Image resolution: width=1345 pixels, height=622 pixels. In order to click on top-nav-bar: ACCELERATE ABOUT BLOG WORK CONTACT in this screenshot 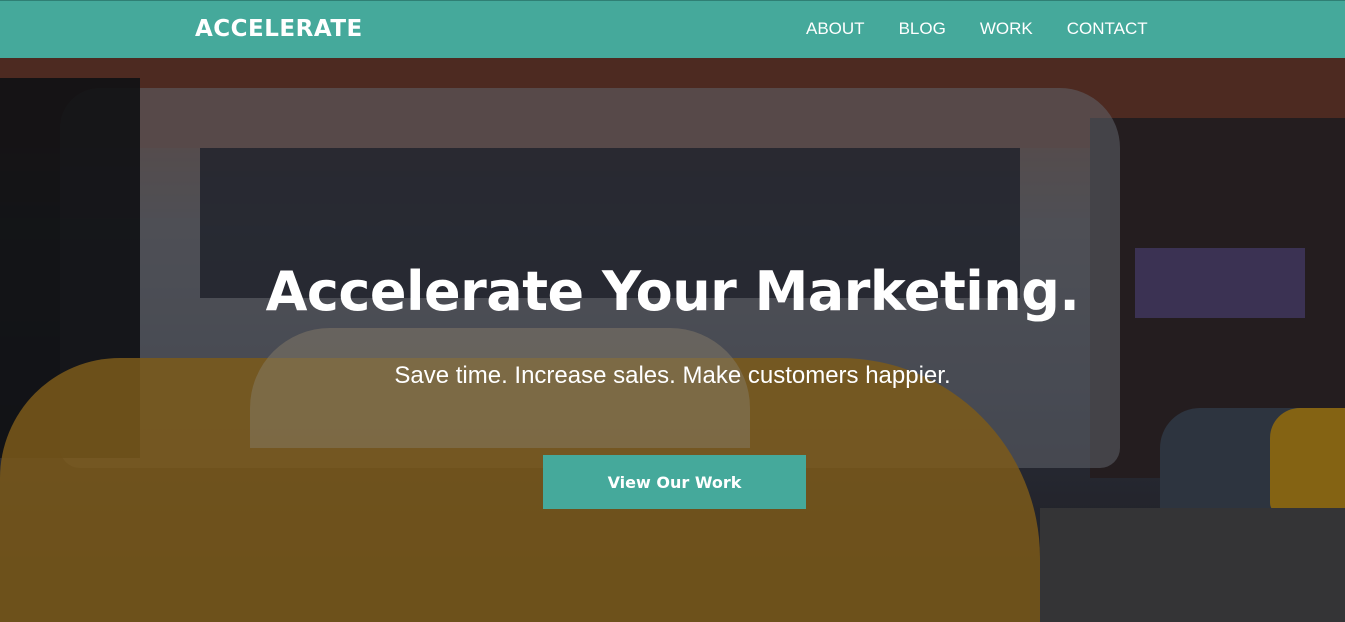, I will do `click(672, 29)`.